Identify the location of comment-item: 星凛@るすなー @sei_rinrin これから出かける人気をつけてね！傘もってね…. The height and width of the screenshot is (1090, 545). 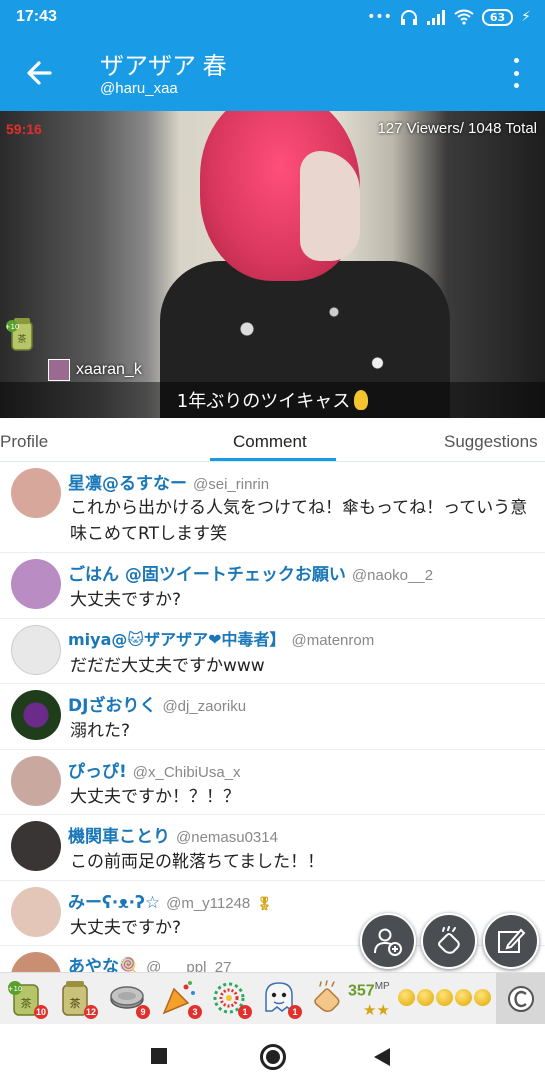
(272, 507).